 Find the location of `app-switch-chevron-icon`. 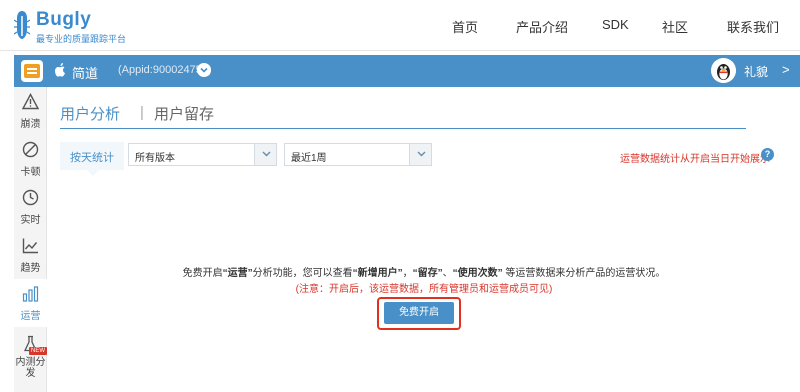

app-switch-chevron-icon is located at coordinates (204, 70).